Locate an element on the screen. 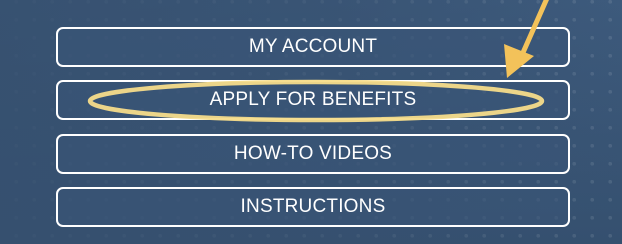 This screenshot has height=244, width=622. instructions-button: INSTRUCTIONS is located at coordinates (313, 207).